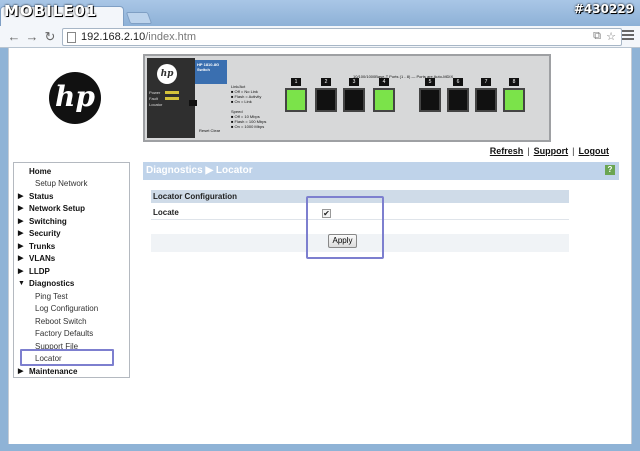 The image size is (640, 451). I want to click on sidebar-item-label: Reboot Switch, so click(61, 321).